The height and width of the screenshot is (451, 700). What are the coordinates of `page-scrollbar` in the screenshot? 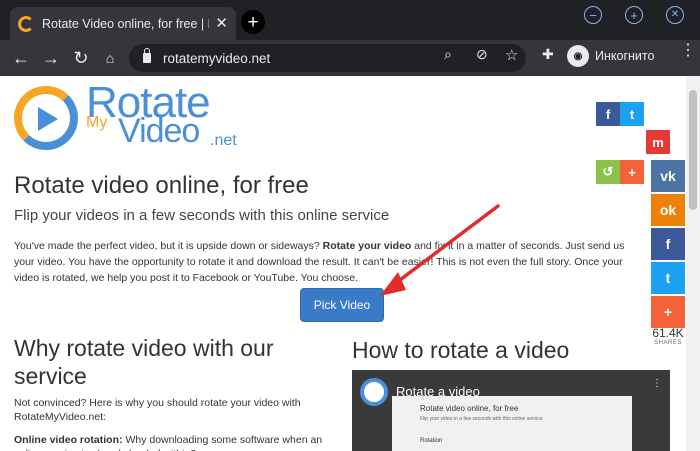 It's located at (693, 263).